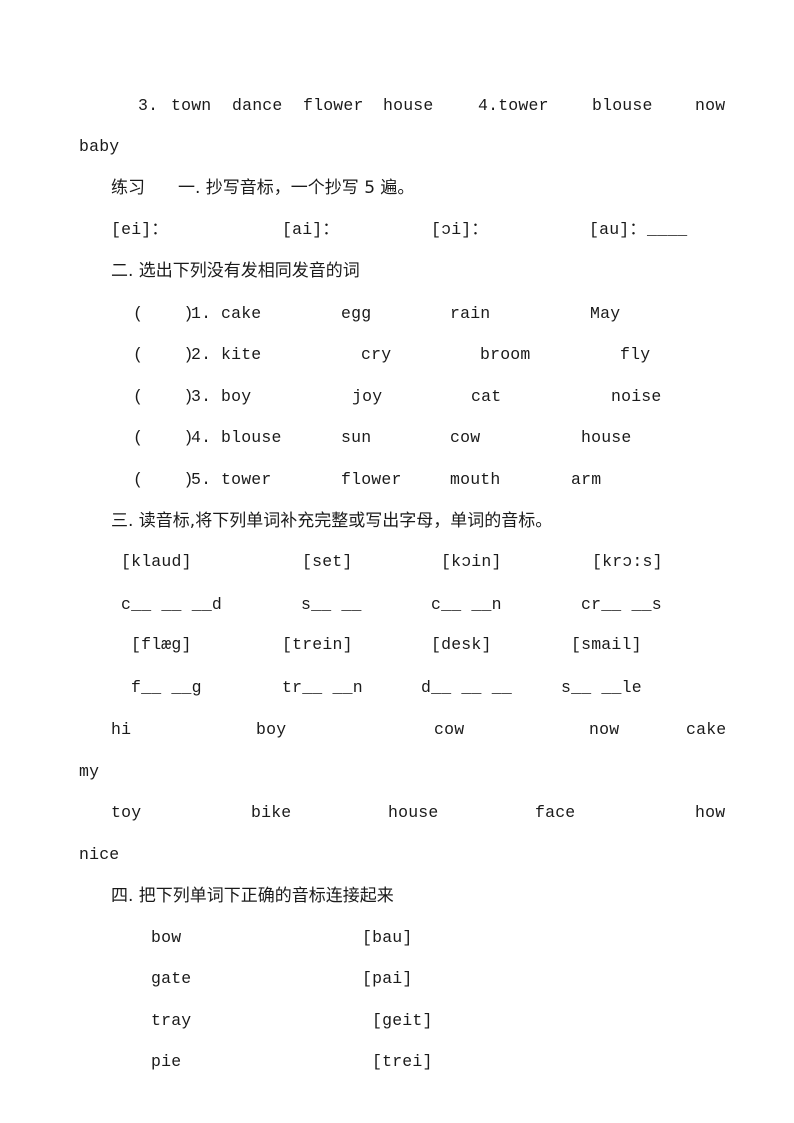  What do you see at coordinates (402, 1062) in the screenshot?
I see `match-phonetic: [trei]` at bounding box center [402, 1062].